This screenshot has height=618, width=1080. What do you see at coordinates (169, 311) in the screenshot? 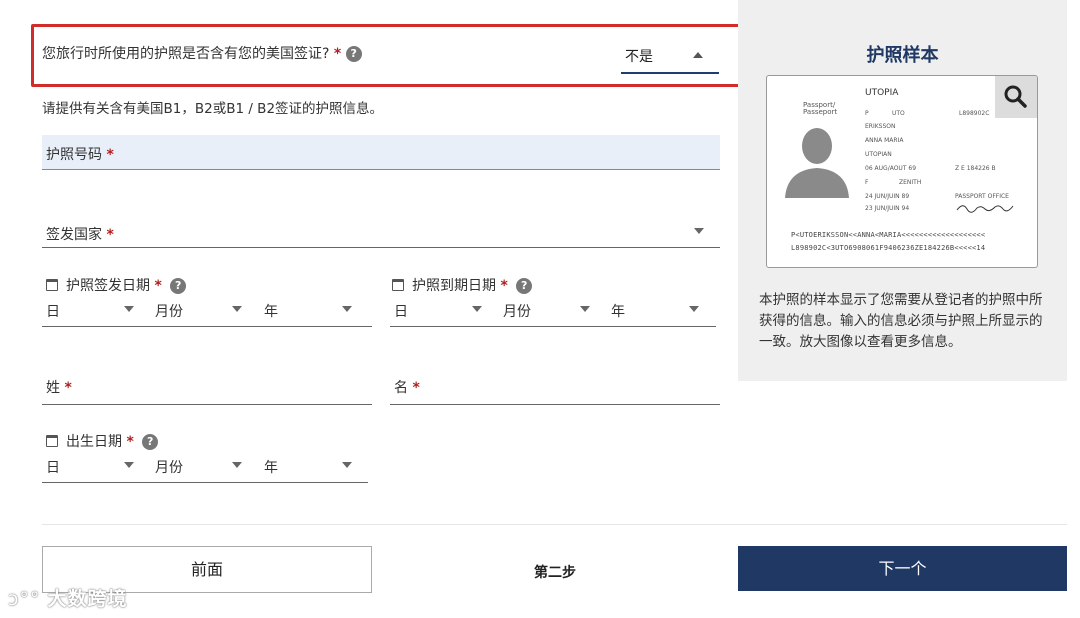
I see `issue-month-select: 月份` at bounding box center [169, 311].